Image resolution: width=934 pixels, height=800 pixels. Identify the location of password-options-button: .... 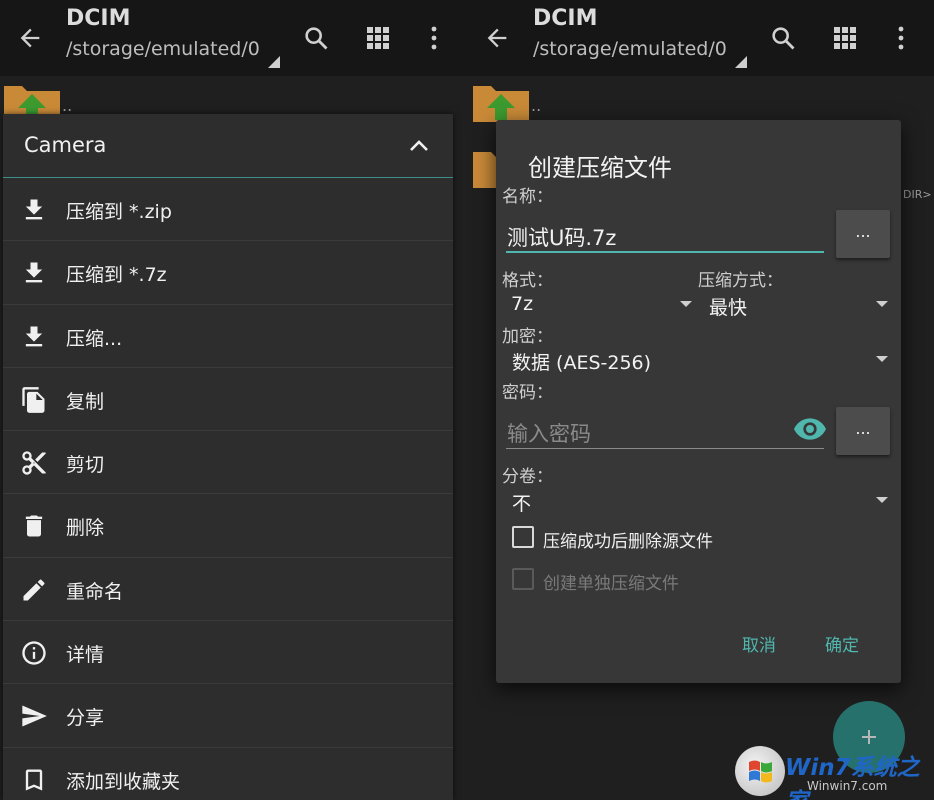
(863, 431).